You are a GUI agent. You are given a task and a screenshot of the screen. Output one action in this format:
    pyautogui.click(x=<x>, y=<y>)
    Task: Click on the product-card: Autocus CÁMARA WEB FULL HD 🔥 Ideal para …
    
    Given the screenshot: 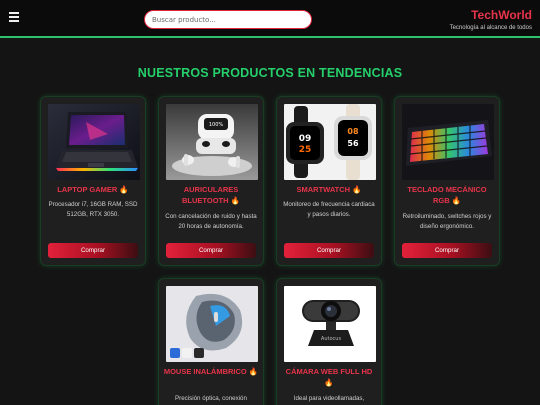 What is the action you would take?
    pyautogui.click(x=329, y=341)
    